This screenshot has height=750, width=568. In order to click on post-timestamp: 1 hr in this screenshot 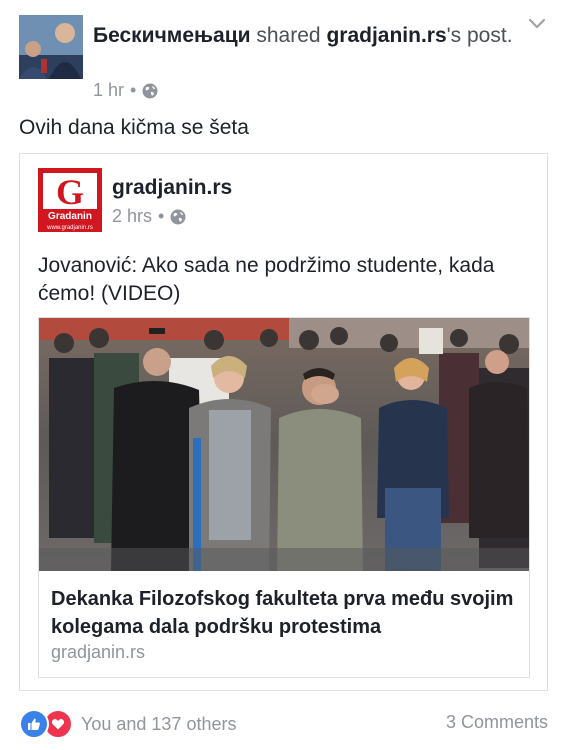, I will do `click(108, 90)`.